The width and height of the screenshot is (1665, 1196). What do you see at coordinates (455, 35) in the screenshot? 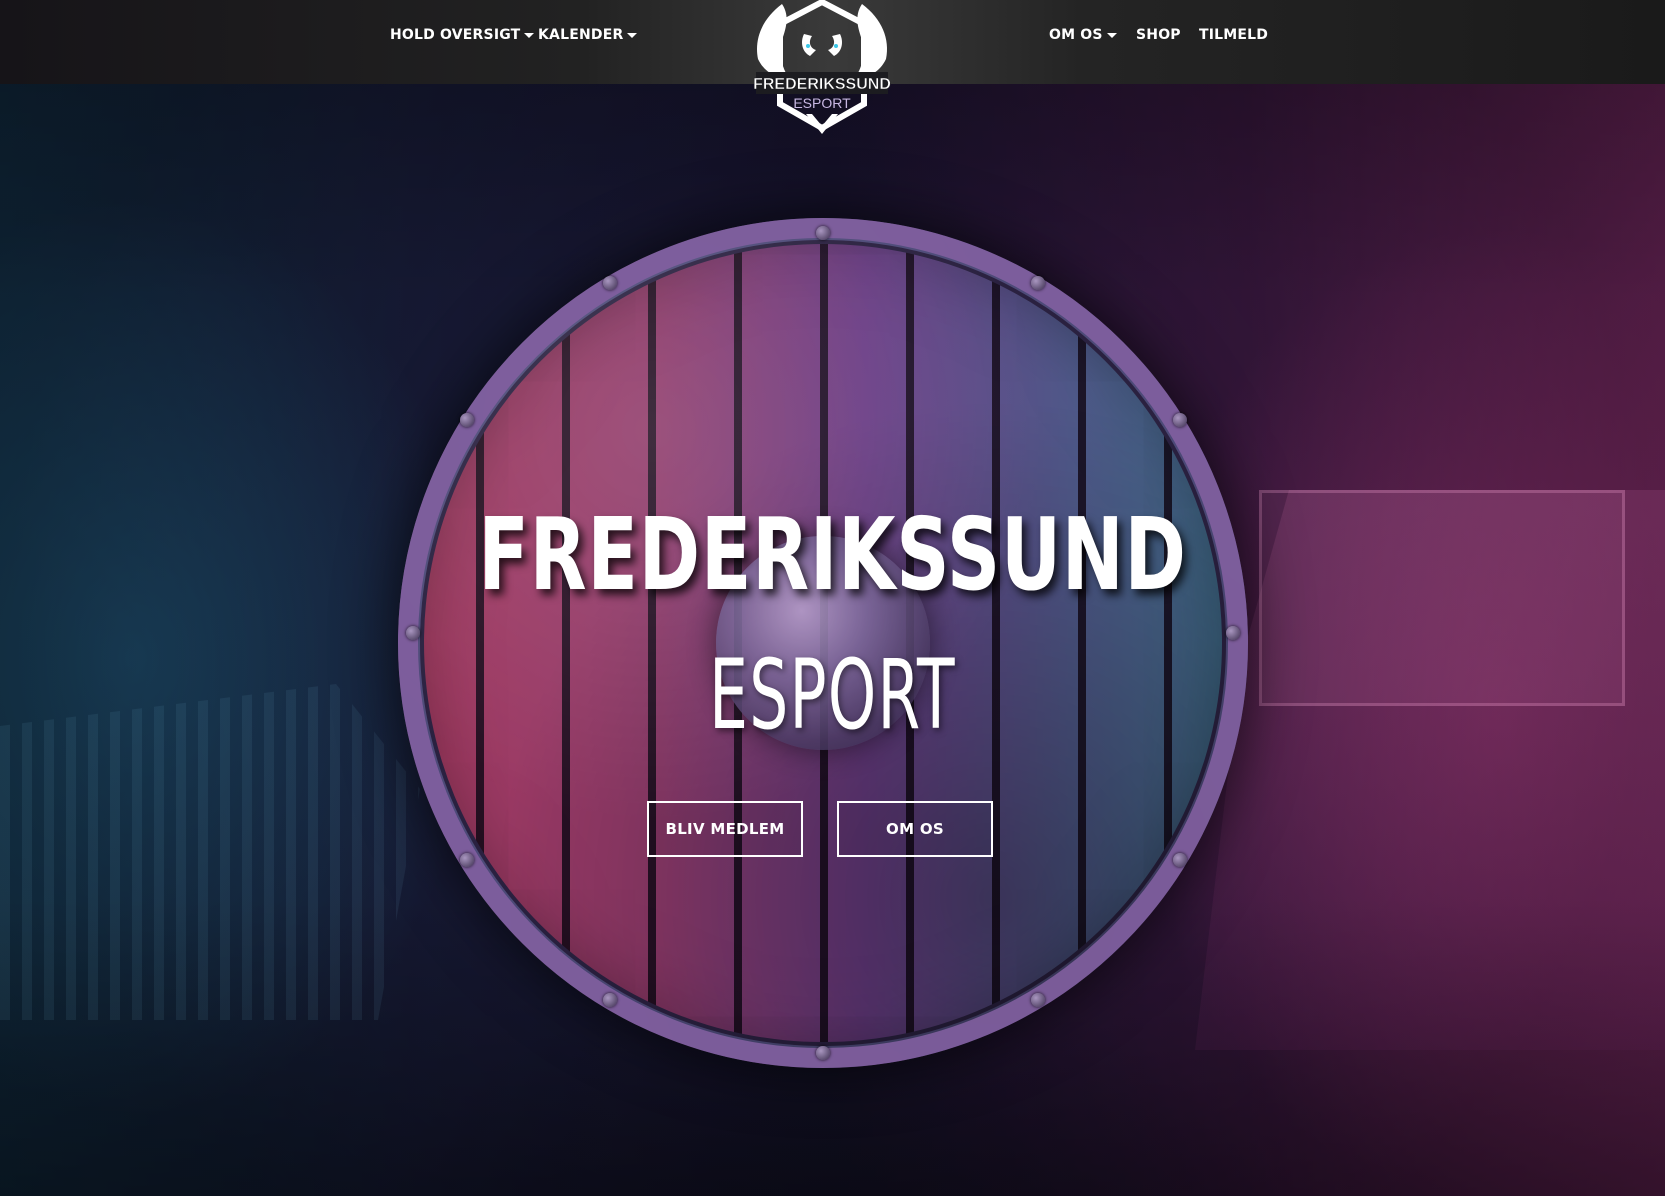
I see `nav-item-label: HOLD OVERSIGT` at bounding box center [455, 35].